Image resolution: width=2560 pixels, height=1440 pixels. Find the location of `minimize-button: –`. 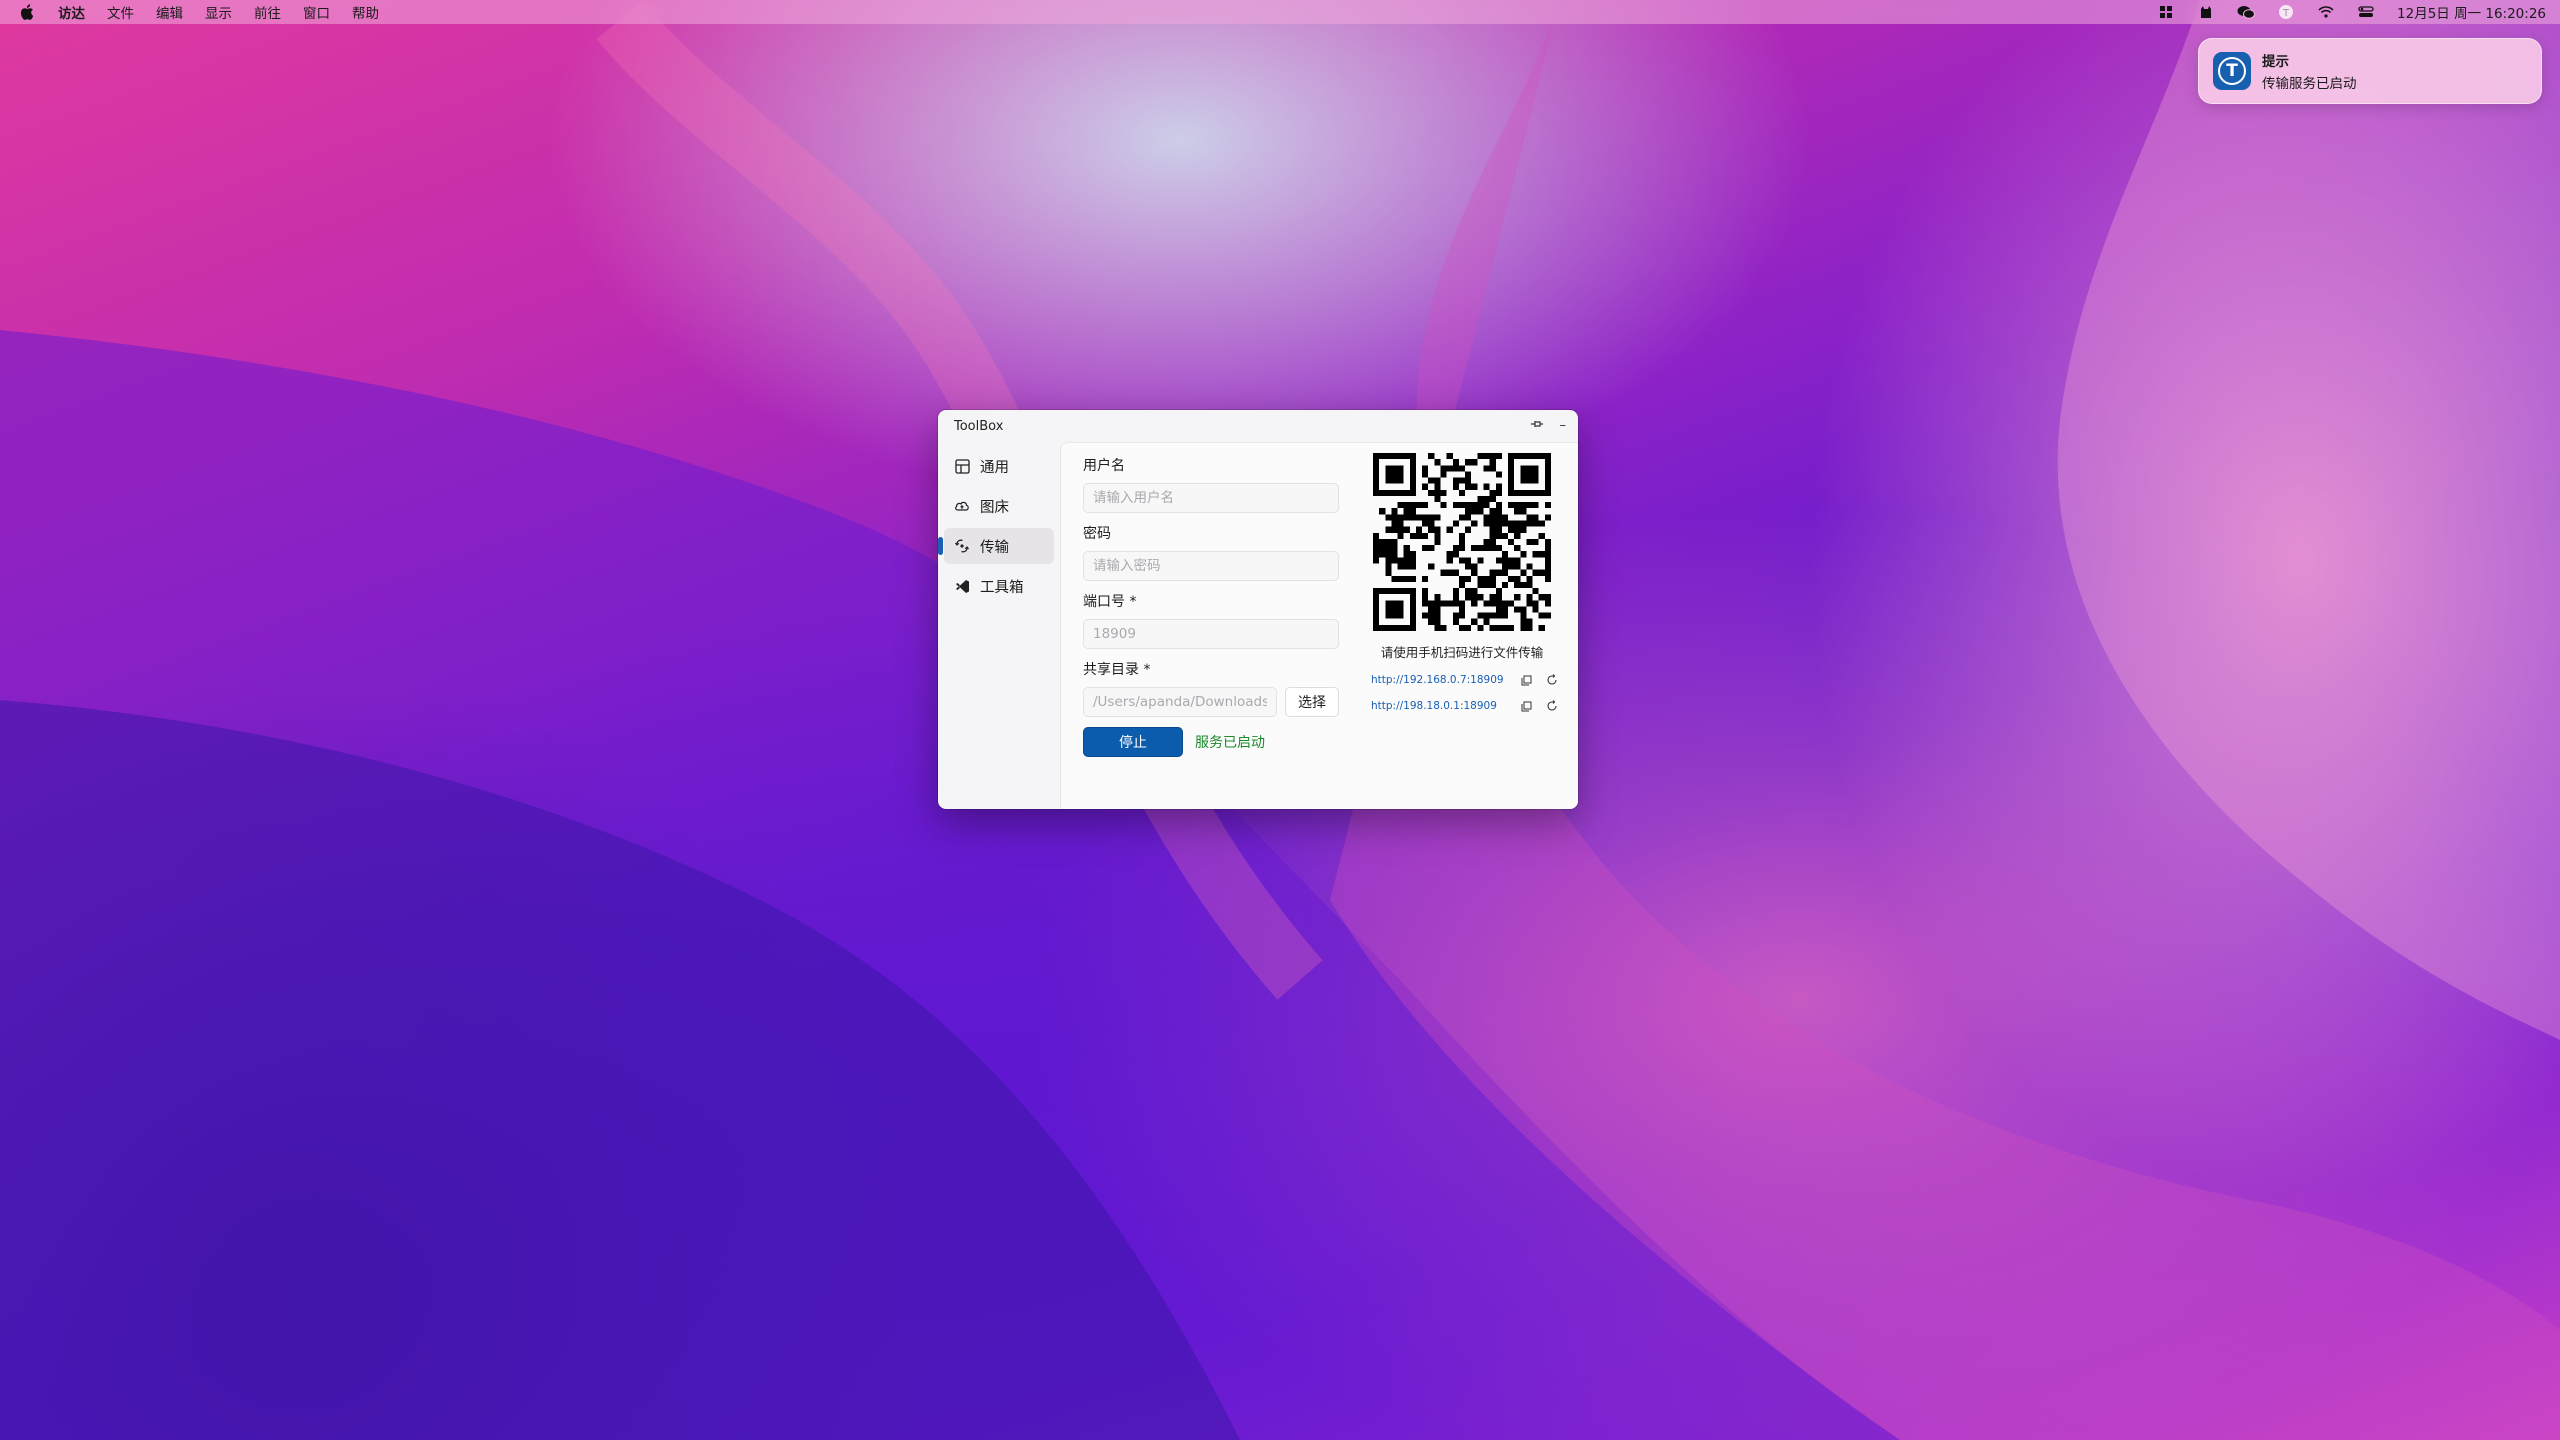

minimize-button: – is located at coordinates (1563, 426).